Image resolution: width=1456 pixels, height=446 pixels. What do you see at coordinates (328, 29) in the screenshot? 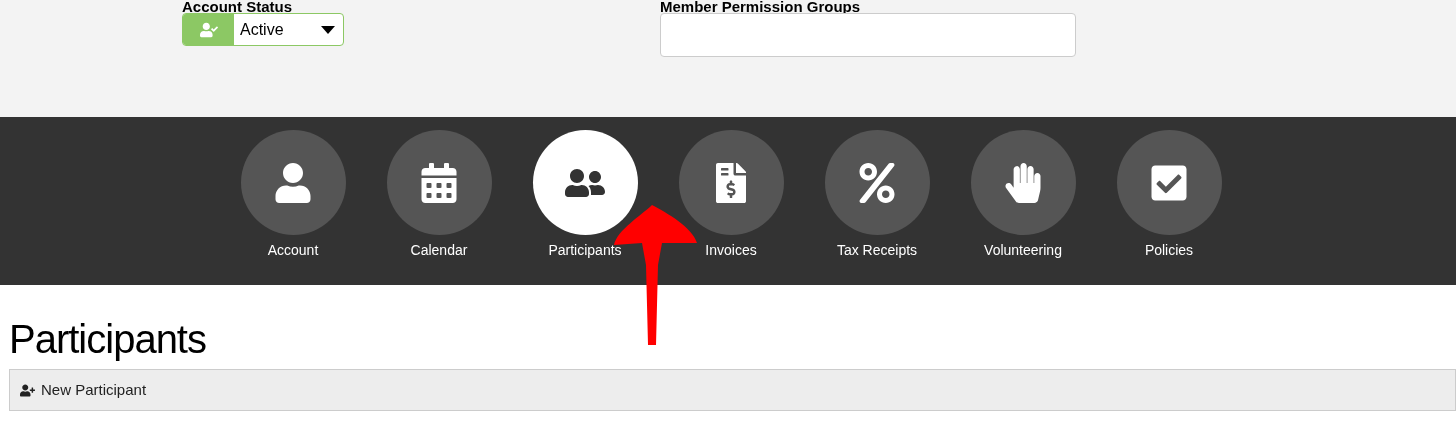
I see `caret-icon` at bounding box center [328, 29].